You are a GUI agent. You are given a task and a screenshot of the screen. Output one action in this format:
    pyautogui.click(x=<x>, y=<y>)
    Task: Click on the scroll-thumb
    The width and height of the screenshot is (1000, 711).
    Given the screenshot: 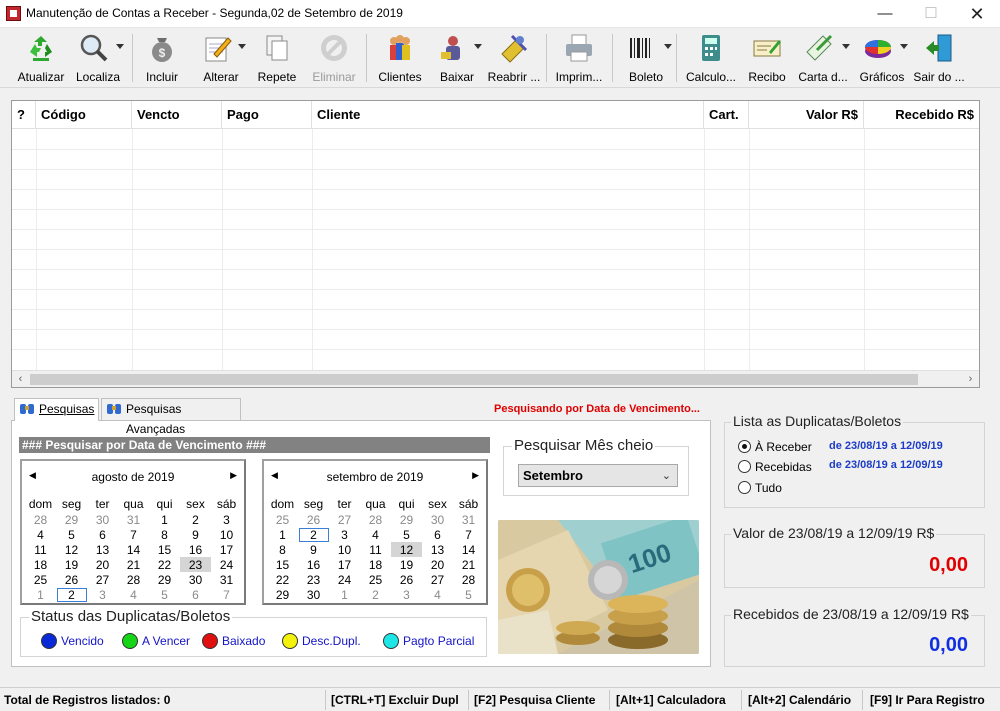 What is the action you would take?
    pyautogui.click(x=474, y=379)
    